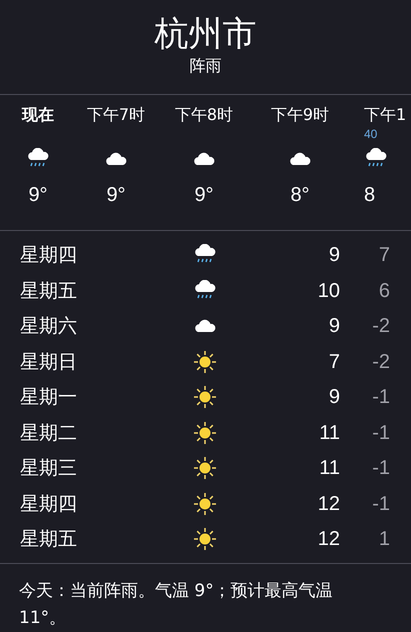 The image size is (411, 632). Describe the element at coordinates (38, 115) in the screenshot. I see `hour-label: 现在` at that location.